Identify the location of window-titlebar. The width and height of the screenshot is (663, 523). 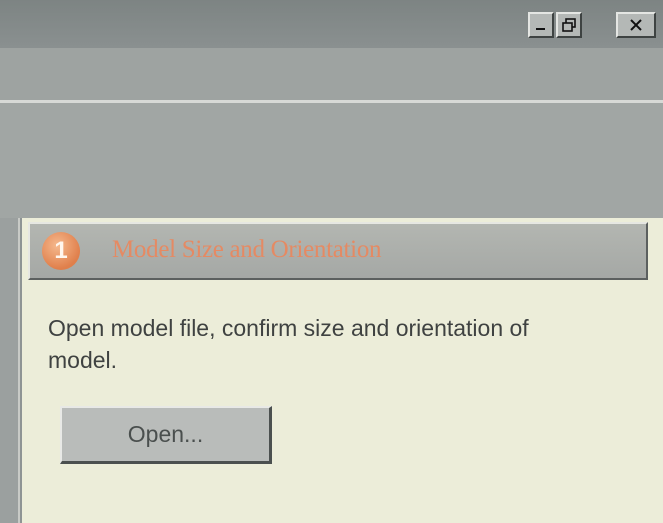
(331, 24).